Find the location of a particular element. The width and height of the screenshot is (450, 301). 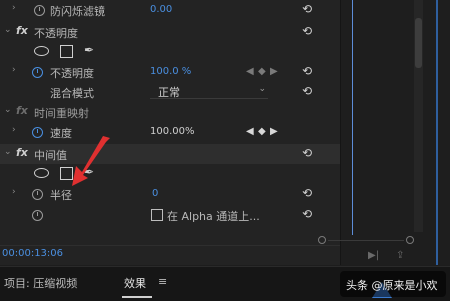

pen-icon: ✒ is located at coordinates (89, 50).